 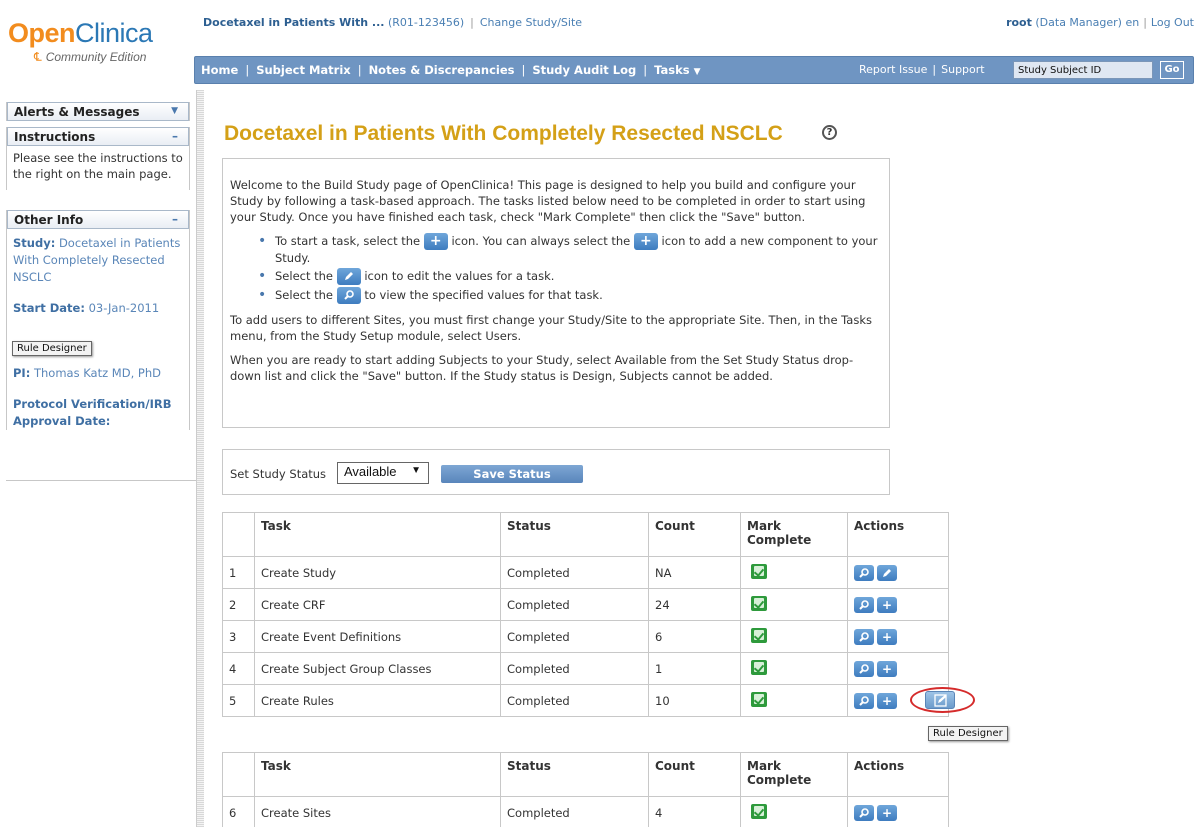 What do you see at coordinates (585, 700) in the screenshot?
I see `table-row: 5 Create Rules Completed 10 +` at bounding box center [585, 700].